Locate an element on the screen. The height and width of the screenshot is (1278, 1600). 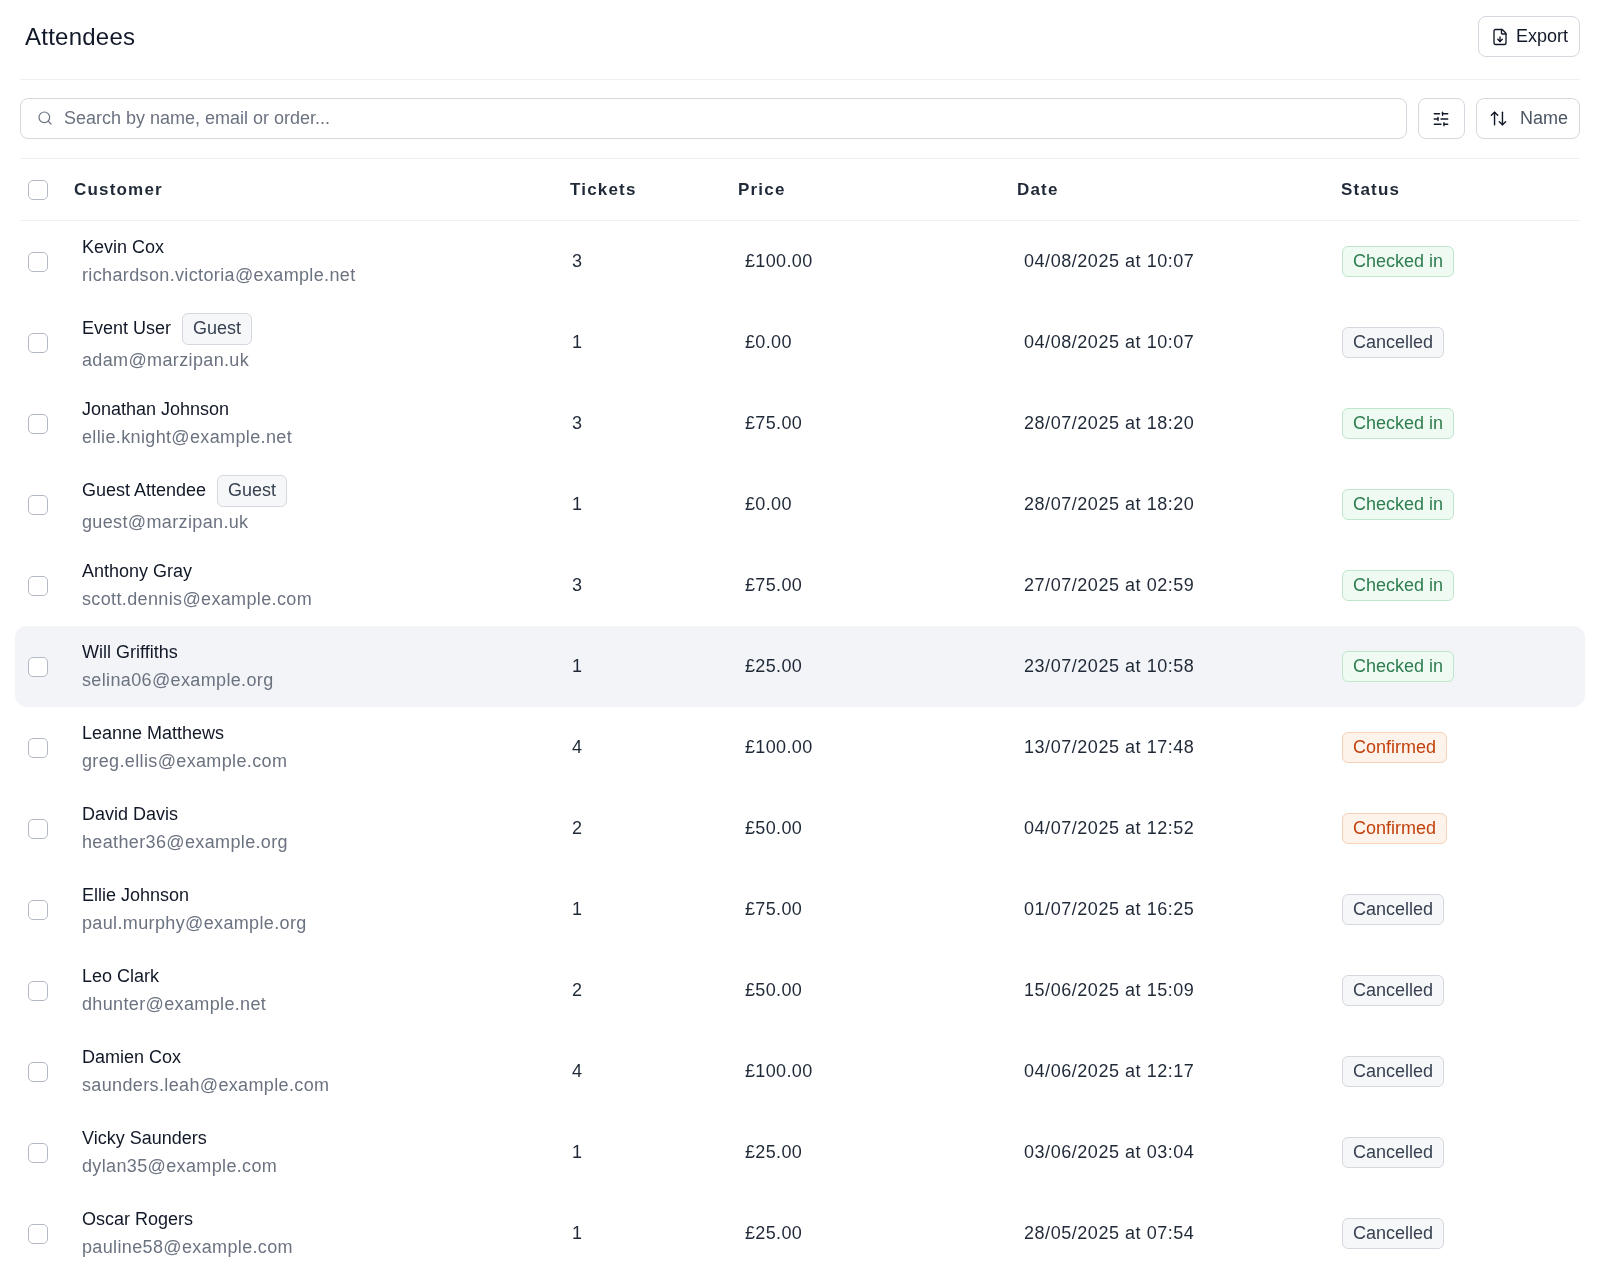
attendee-email: selina06@example.org is located at coordinates (178, 680).